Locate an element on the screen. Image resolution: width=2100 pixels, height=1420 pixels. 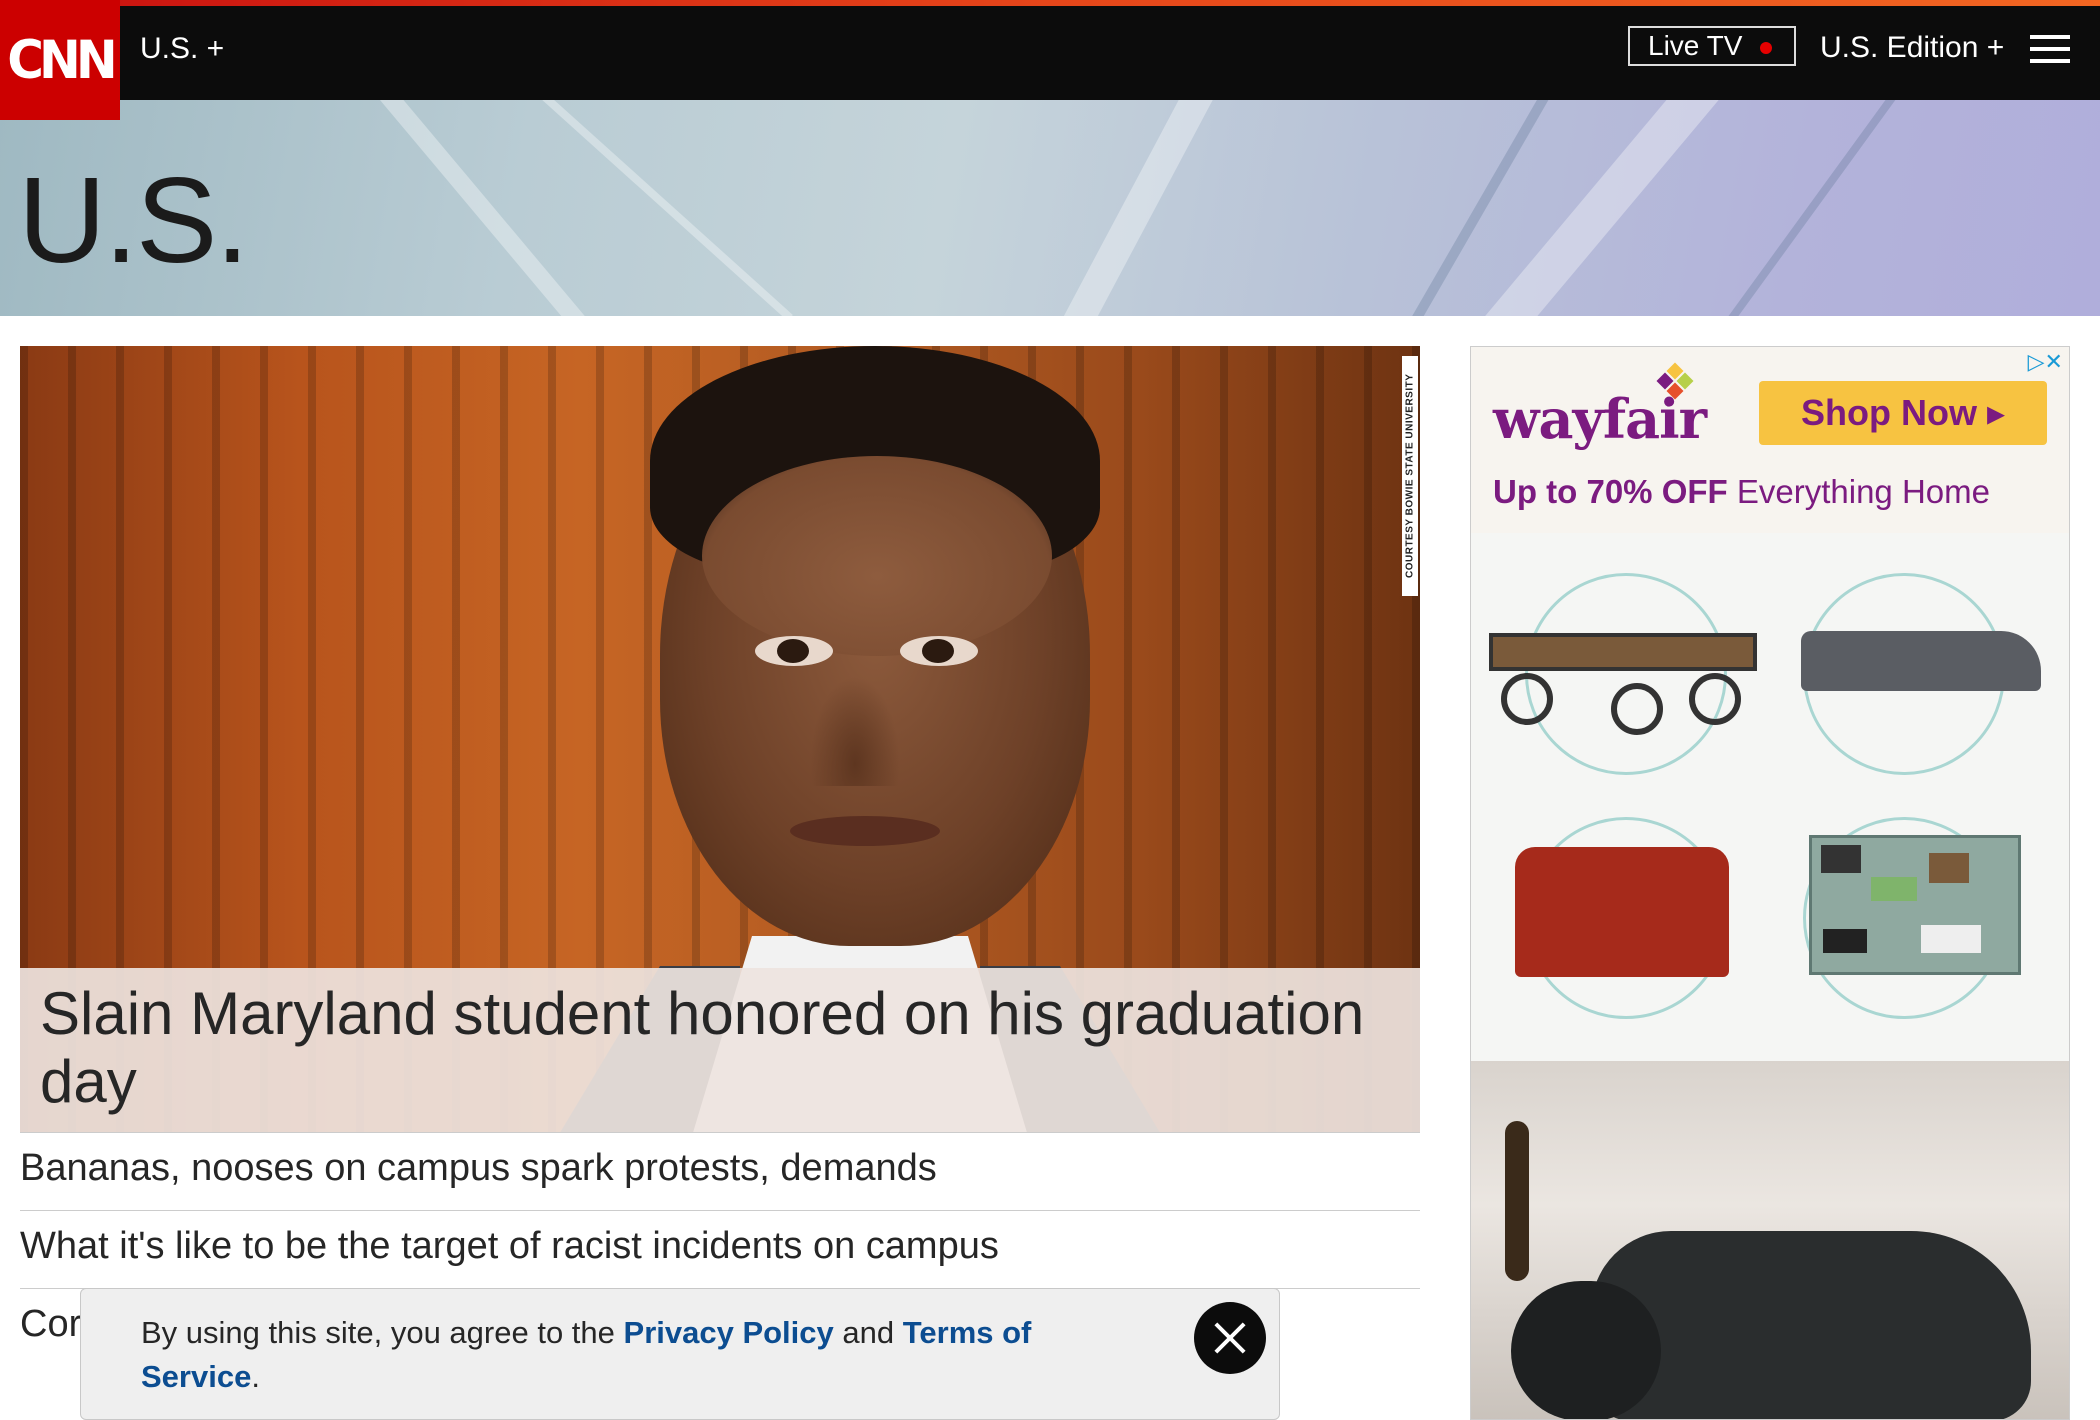
section-menu-link: U.S. + is located at coordinates (182, 49).